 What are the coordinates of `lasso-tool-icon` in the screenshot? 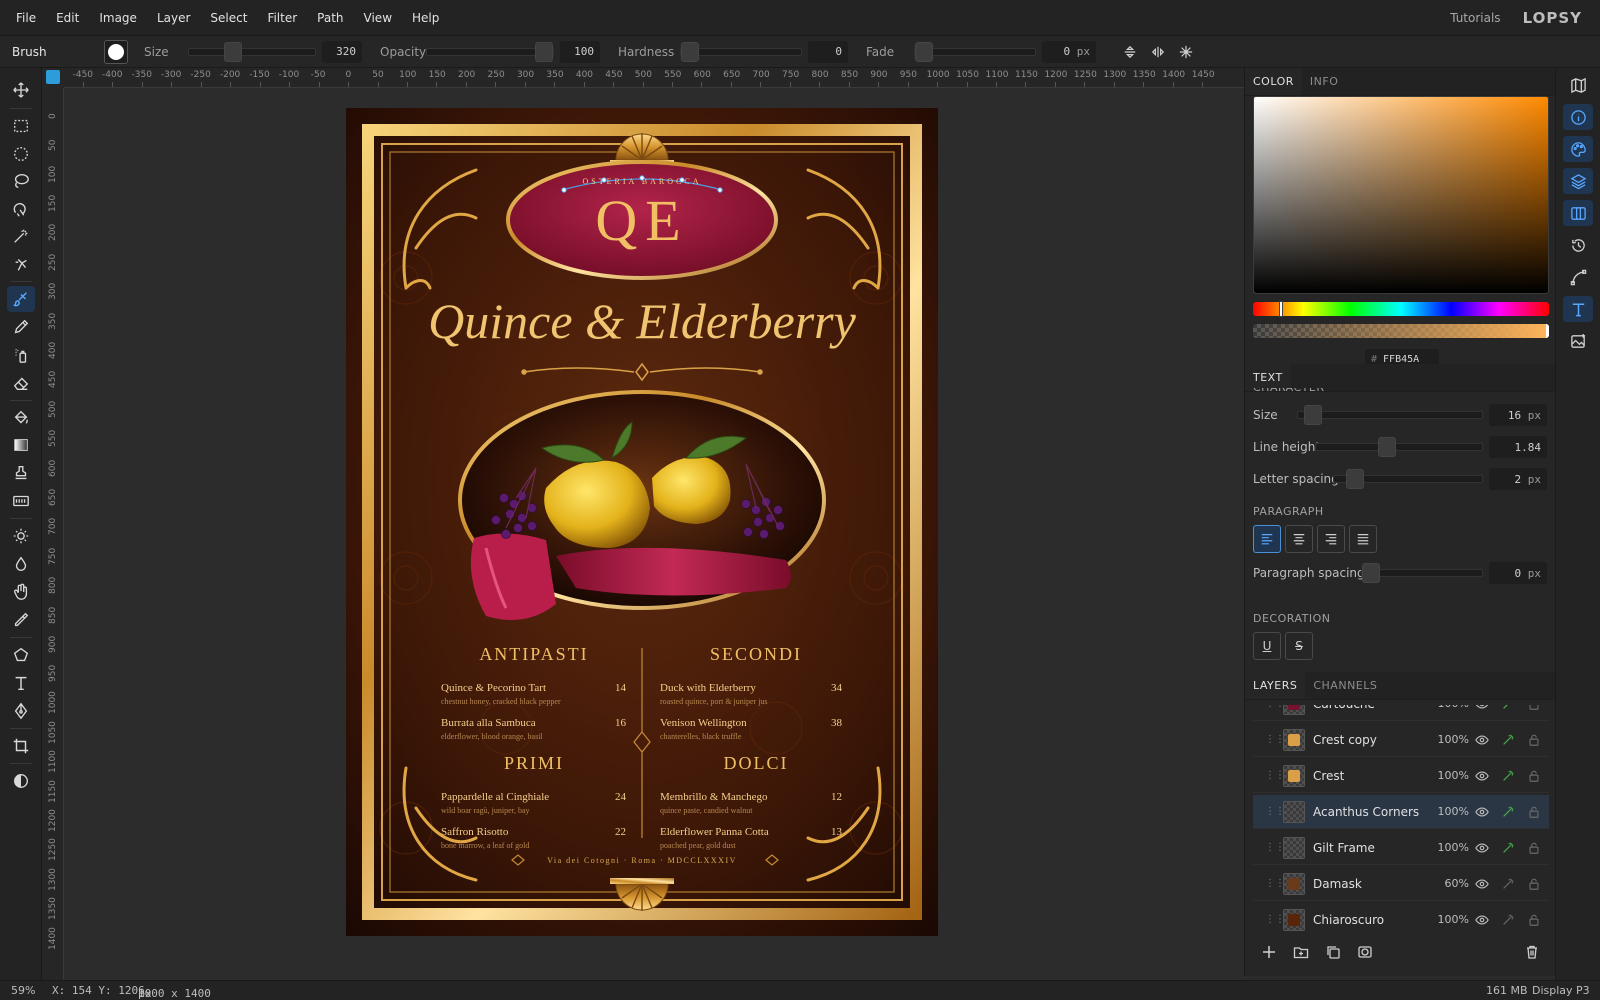 It's located at (21, 181).